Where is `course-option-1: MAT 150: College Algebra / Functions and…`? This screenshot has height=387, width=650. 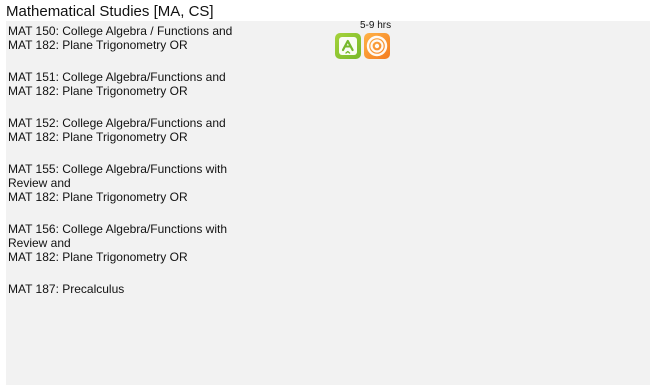 course-option-1: MAT 150: College Algebra / Functions and… is located at coordinates (163, 38).